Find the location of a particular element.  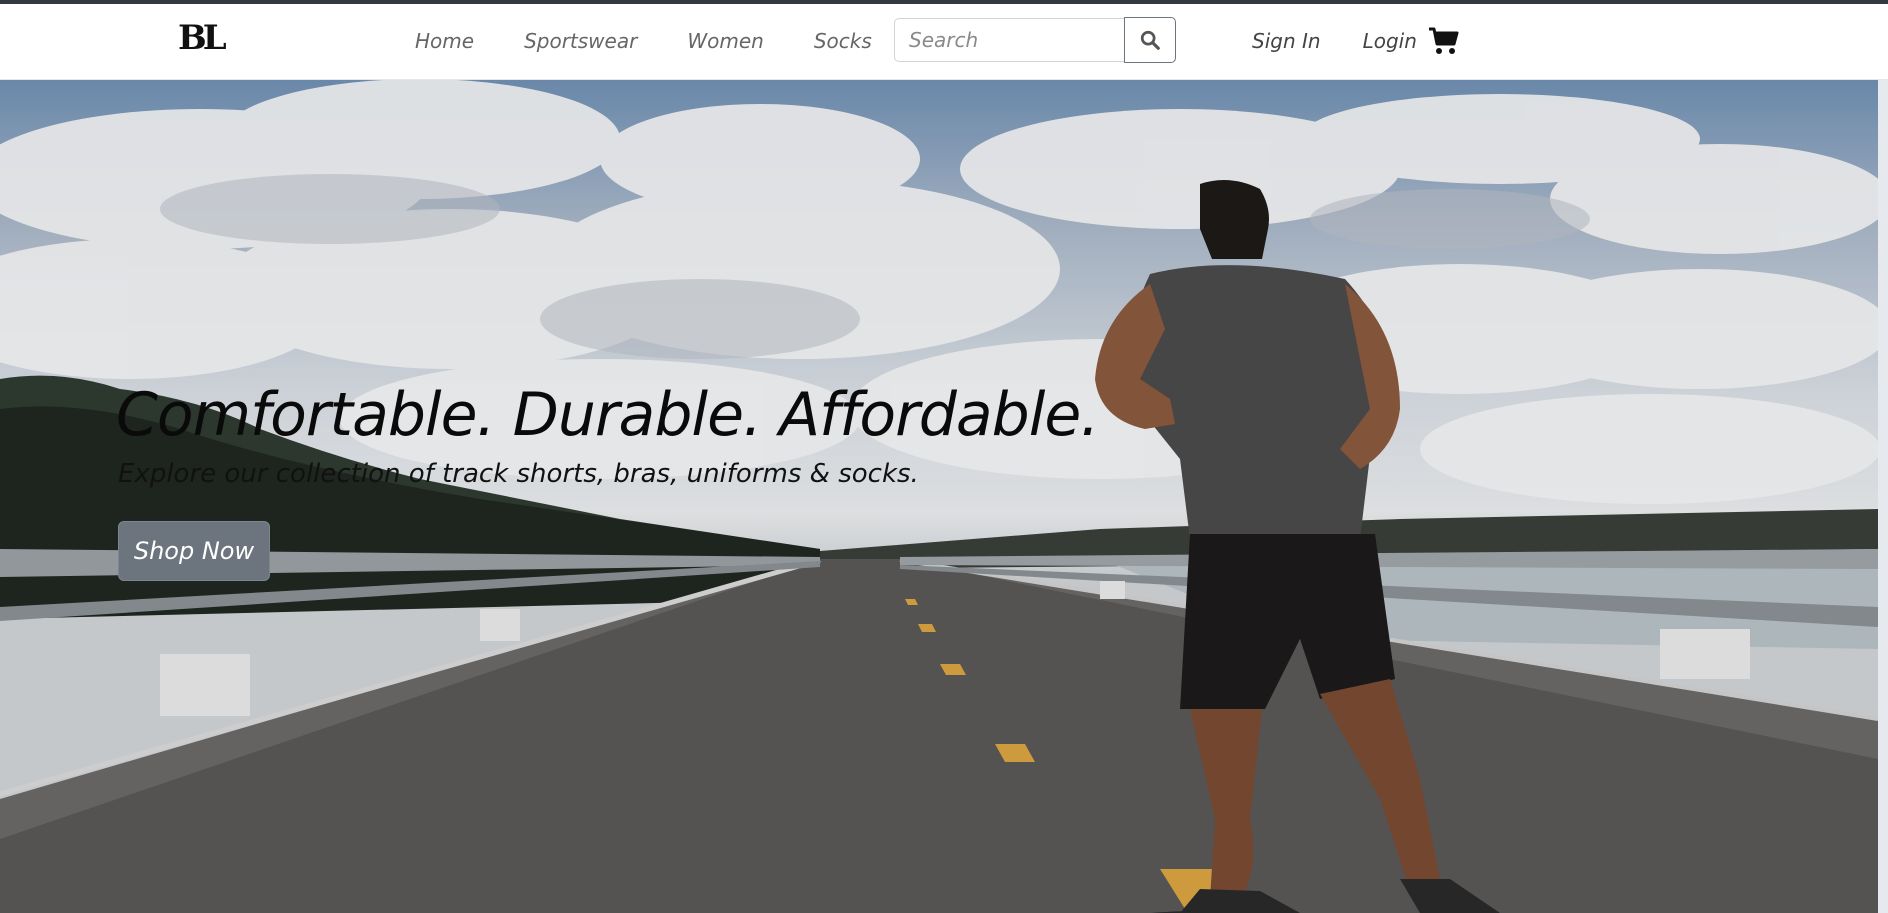

nav-link-women: Women is located at coordinates (725, 41).